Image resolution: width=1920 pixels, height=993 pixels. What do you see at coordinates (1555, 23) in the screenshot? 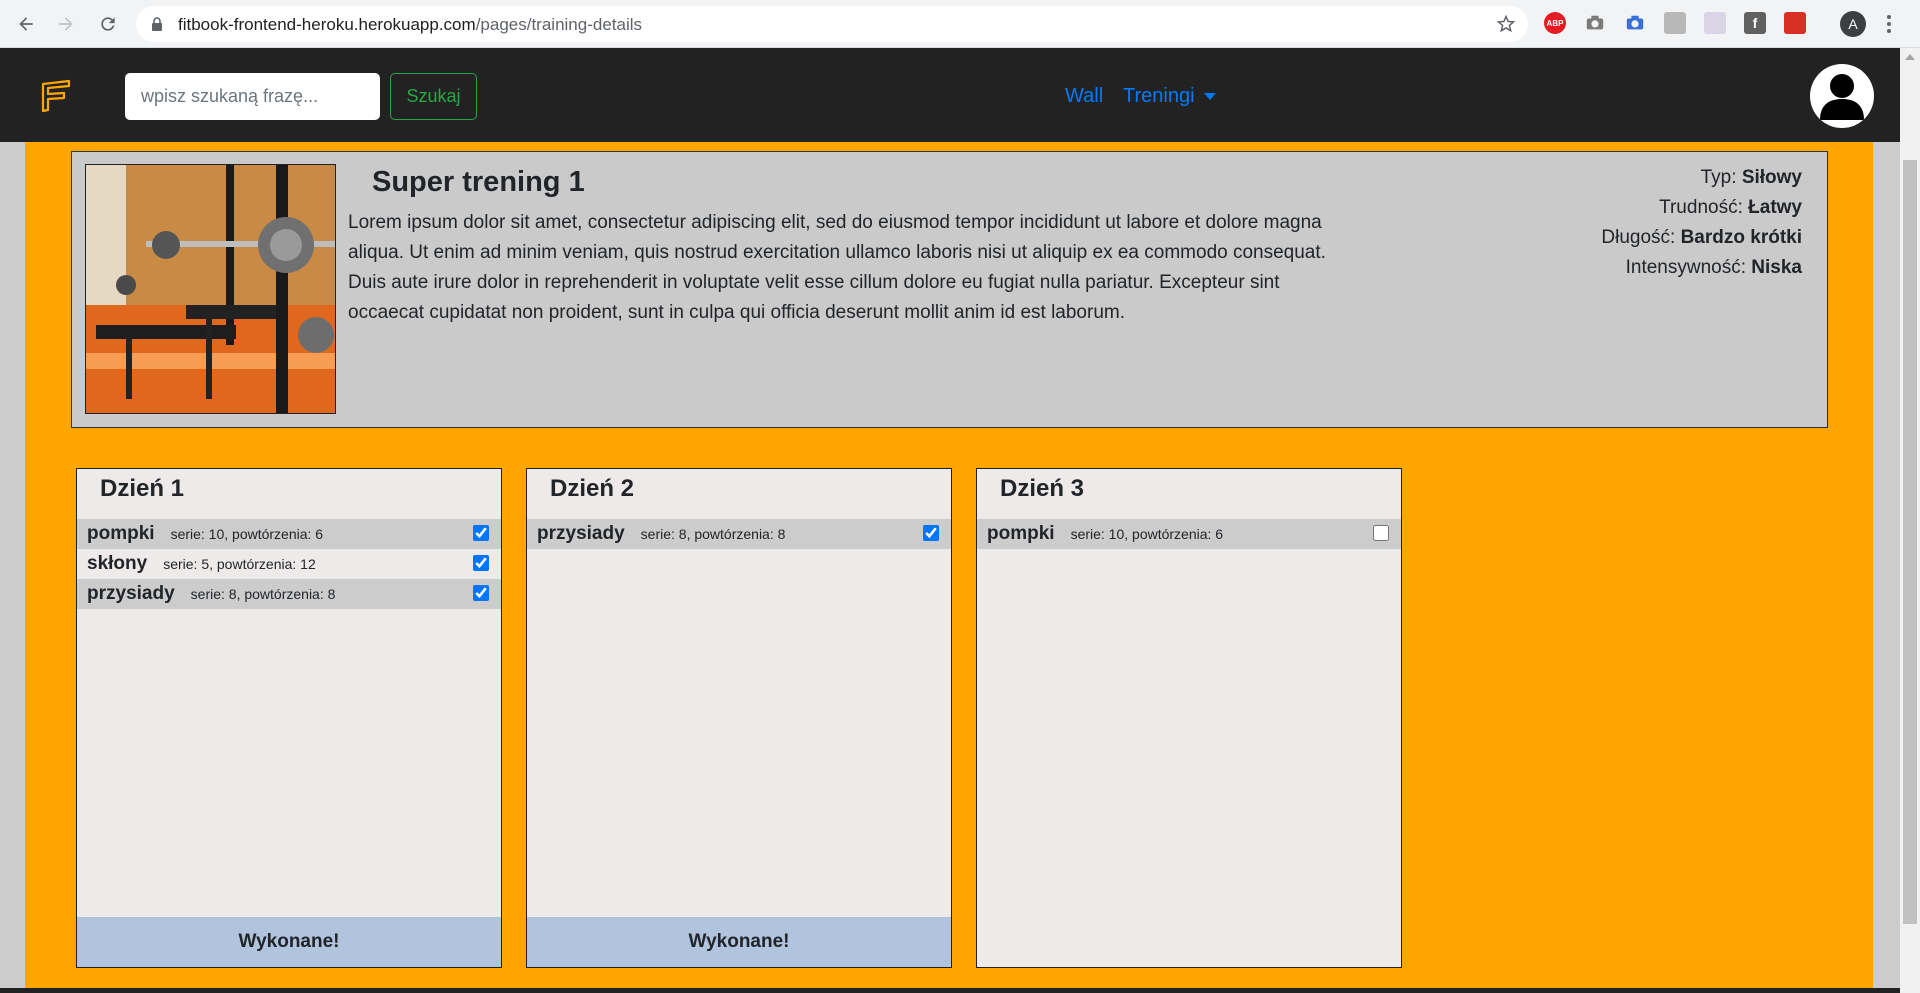
I see `adblock-icon: ABP` at bounding box center [1555, 23].